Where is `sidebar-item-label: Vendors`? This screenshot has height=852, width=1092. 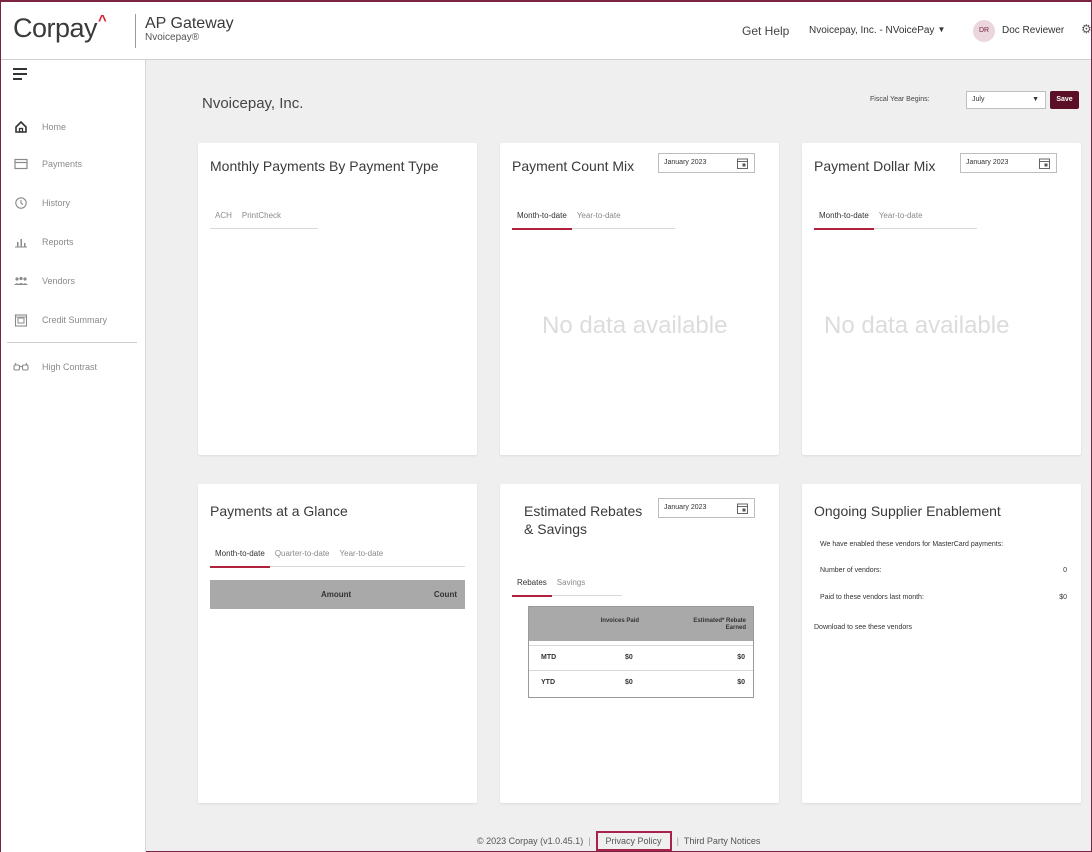 sidebar-item-label: Vendors is located at coordinates (59, 281).